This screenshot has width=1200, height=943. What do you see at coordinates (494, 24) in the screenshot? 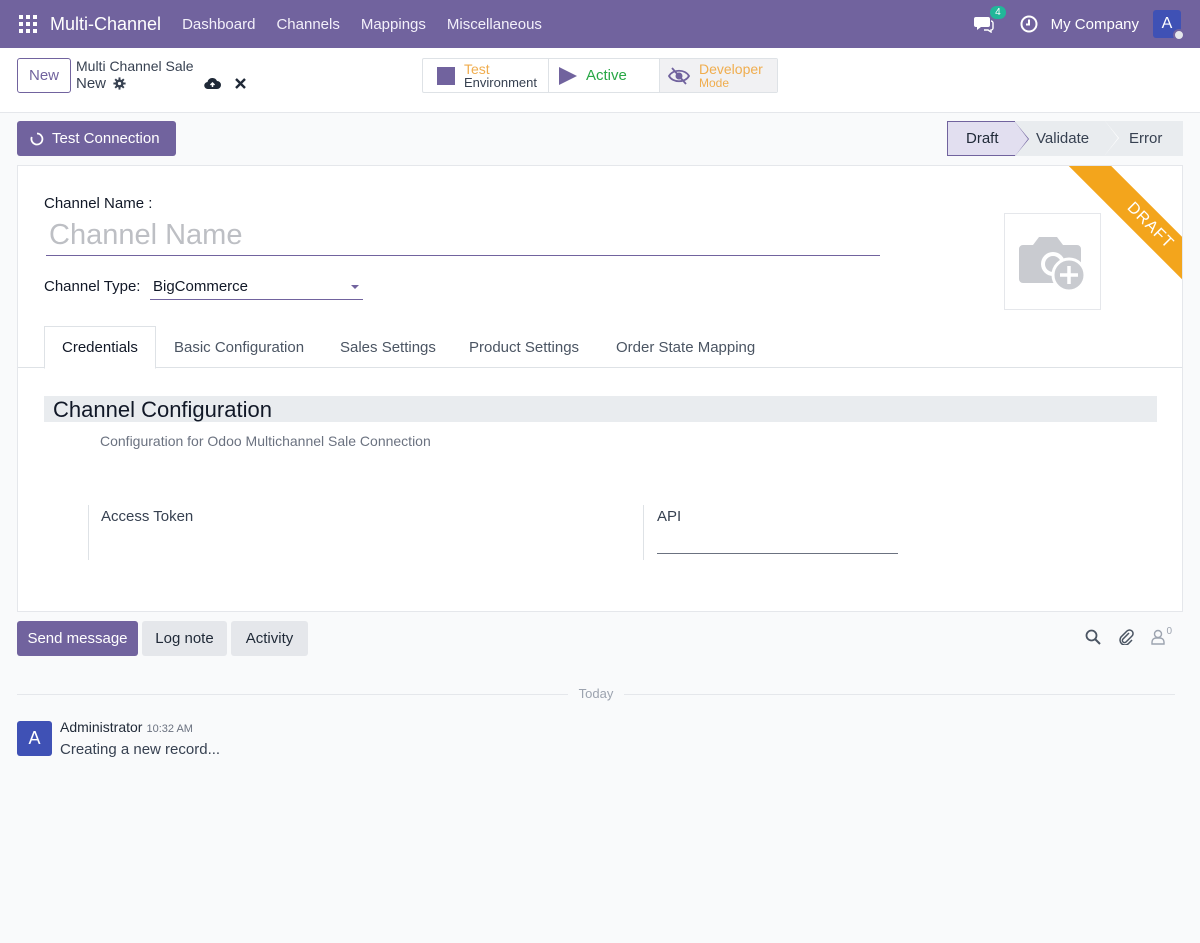
I see `menu-miscellaneous: Miscellaneous` at bounding box center [494, 24].